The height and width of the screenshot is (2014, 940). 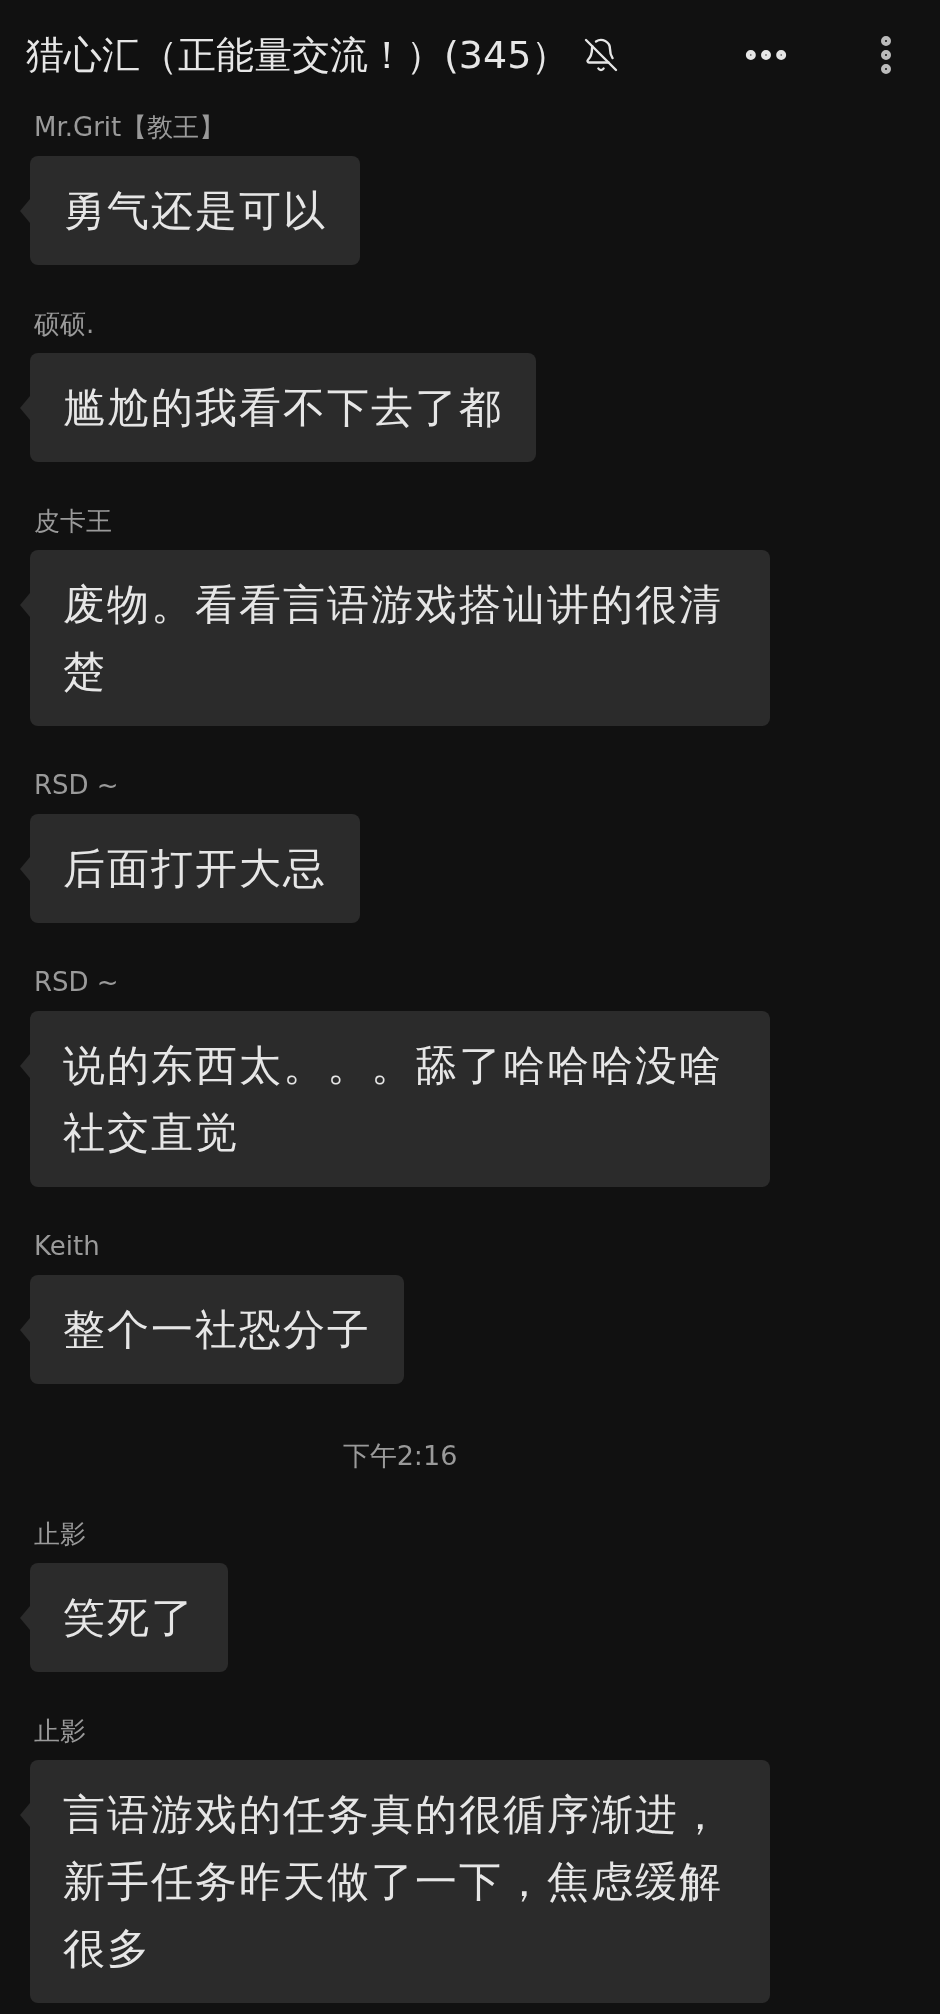 What do you see at coordinates (195, 868) in the screenshot?
I see `message-bubble: 后面打开大忌` at bounding box center [195, 868].